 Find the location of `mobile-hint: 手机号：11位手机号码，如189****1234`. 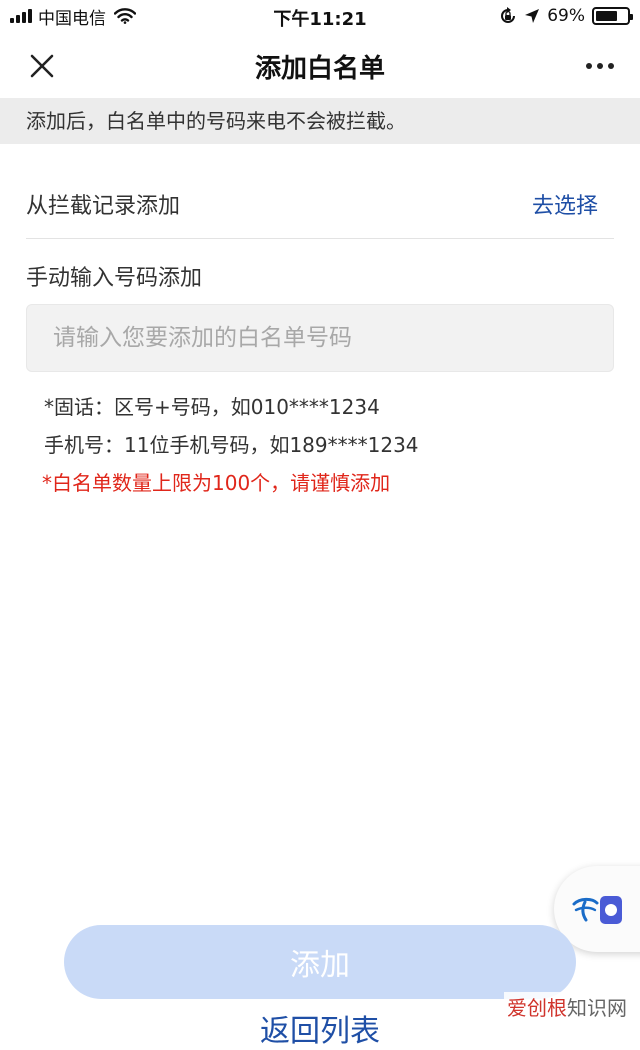

mobile-hint: 手机号：11位手机号码，如189****1234 is located at coordinates (231, 445).